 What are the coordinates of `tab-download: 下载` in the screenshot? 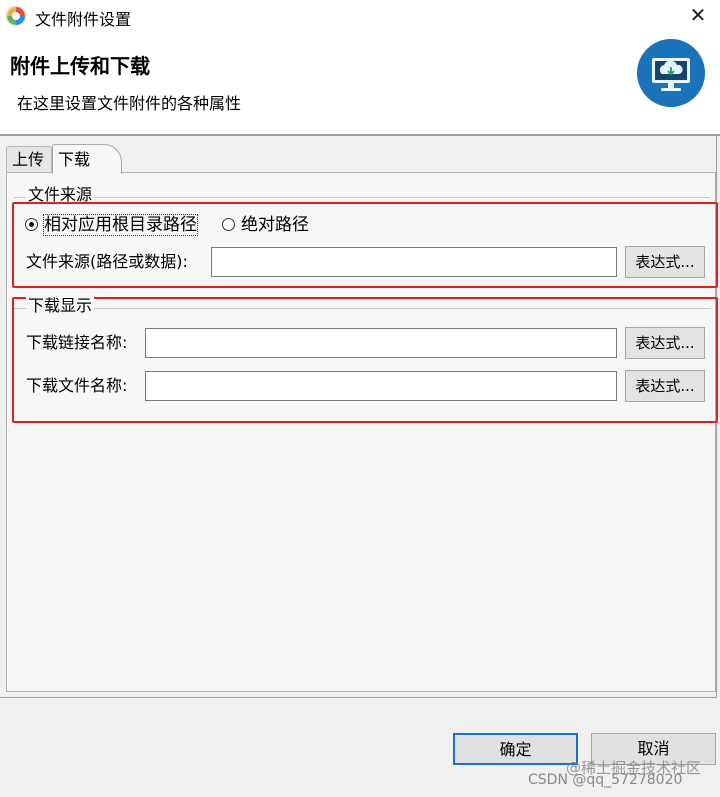 It's located at (87, 159).